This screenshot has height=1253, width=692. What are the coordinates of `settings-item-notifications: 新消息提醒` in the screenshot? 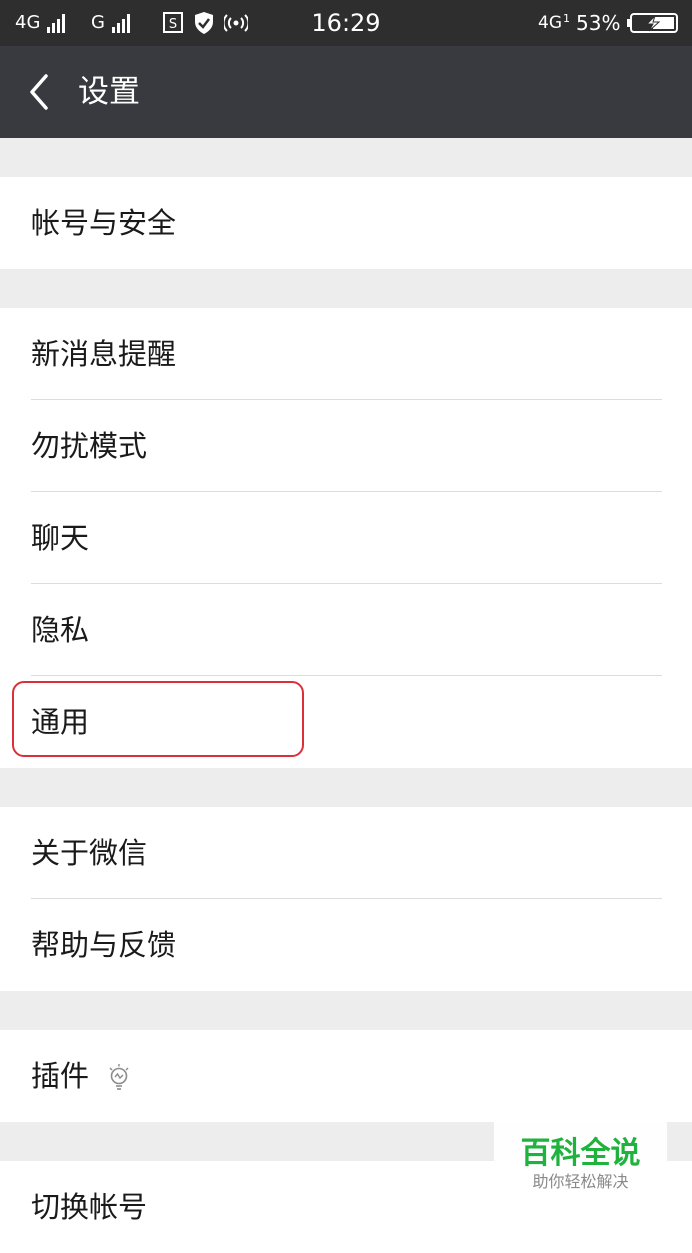 It's located at (346, 354).